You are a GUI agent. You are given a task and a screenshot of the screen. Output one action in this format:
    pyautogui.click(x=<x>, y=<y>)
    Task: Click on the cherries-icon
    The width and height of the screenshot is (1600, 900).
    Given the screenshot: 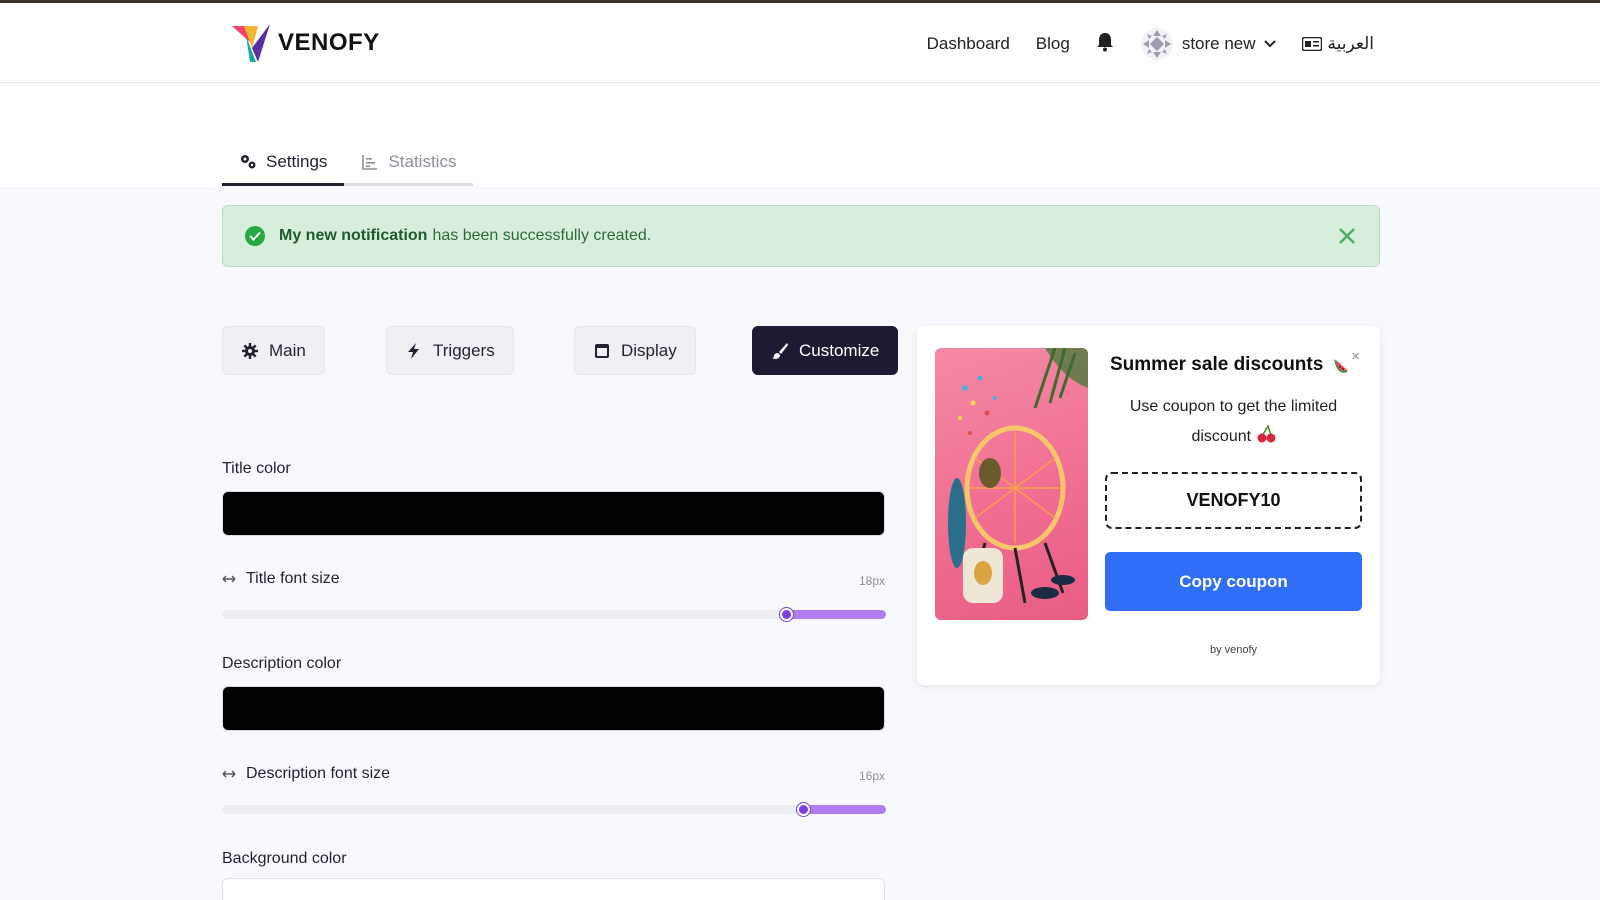 What is the action you would take?
    pyautogui.click(x=1266, y=433)
    